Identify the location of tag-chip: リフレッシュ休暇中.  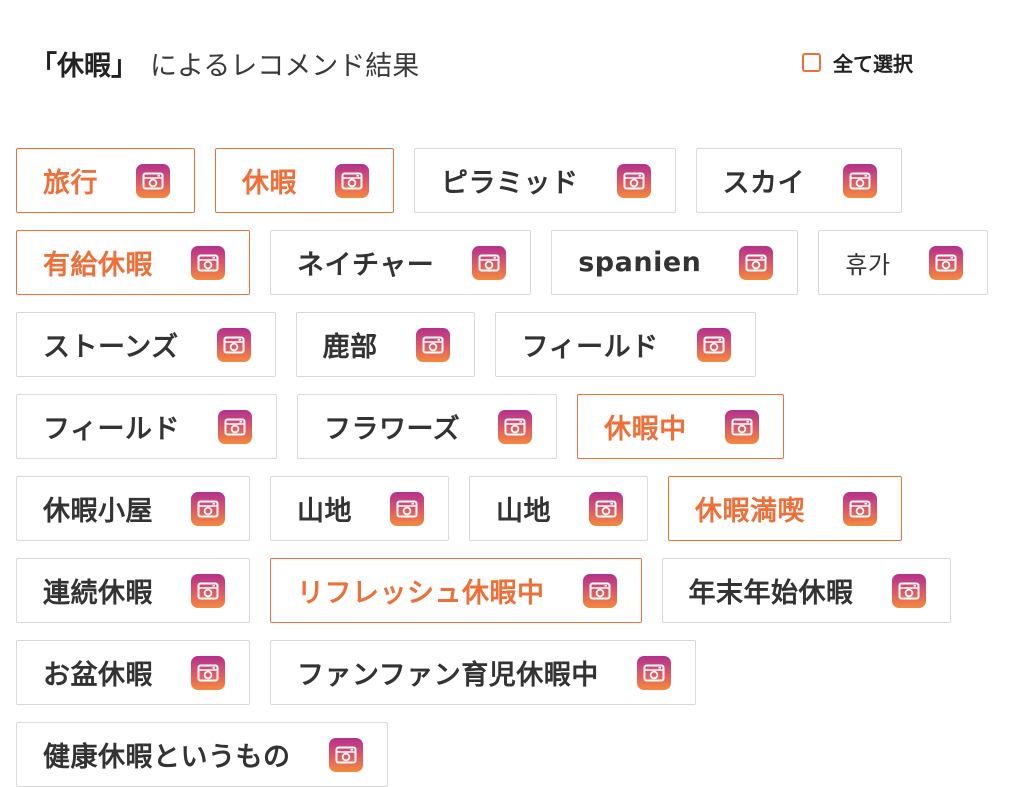
(456, 590).